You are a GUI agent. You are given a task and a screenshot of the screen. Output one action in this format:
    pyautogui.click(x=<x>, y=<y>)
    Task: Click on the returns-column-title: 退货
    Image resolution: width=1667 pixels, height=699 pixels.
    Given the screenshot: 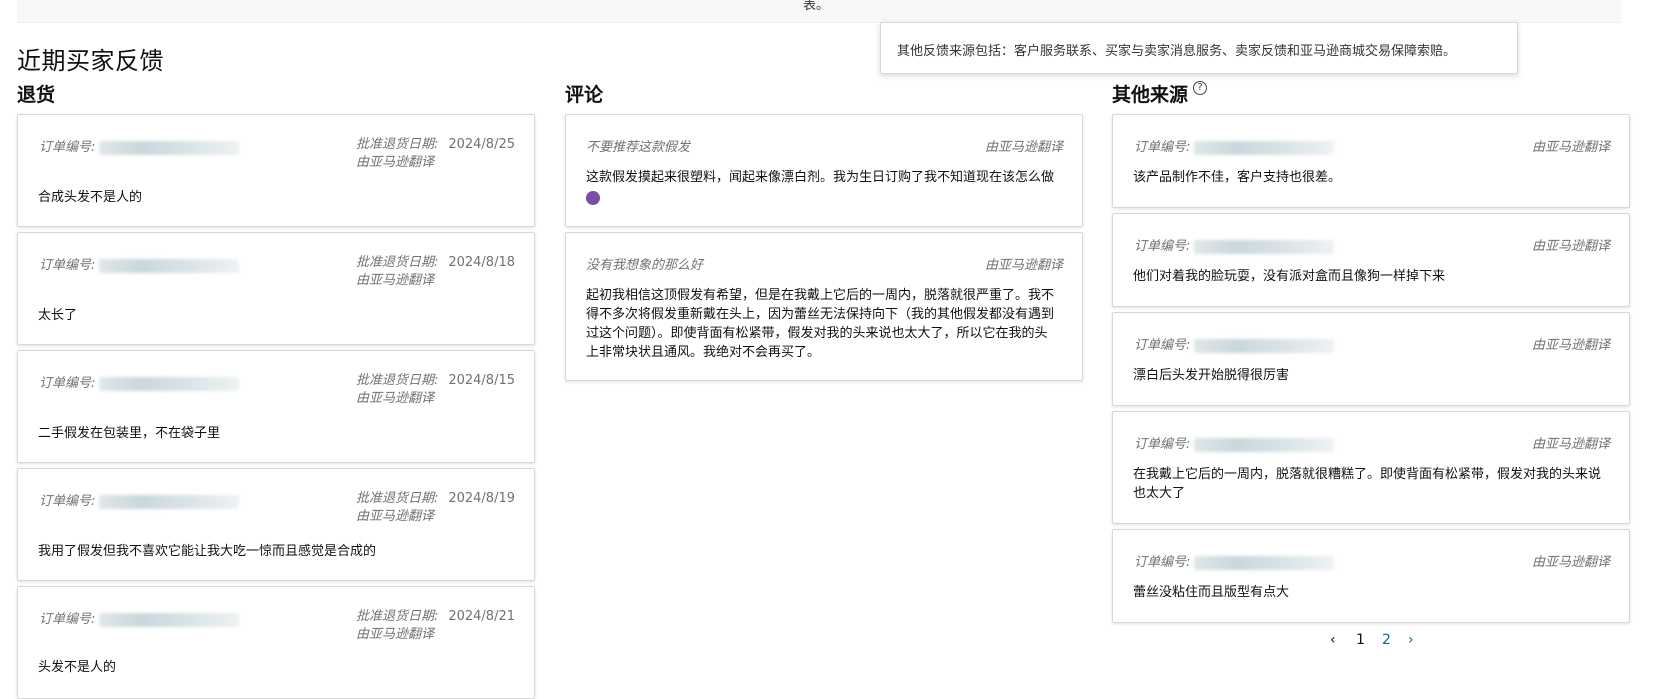 What is the action you would take?
    pyautogui.click(x=36, y=95)
    